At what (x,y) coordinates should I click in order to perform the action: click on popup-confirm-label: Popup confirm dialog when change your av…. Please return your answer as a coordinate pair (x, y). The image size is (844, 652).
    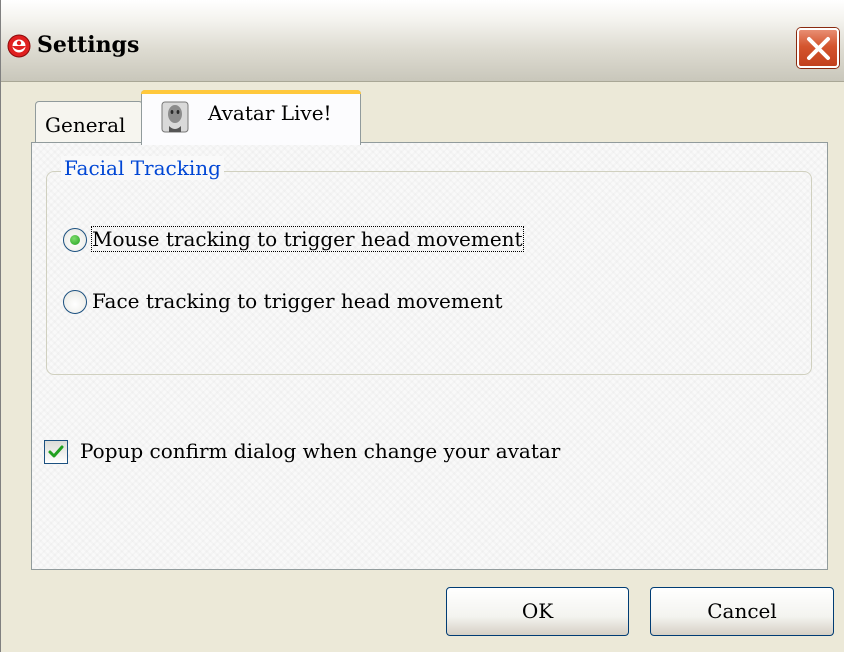
    Looking at the image, I should click on (320, 451).